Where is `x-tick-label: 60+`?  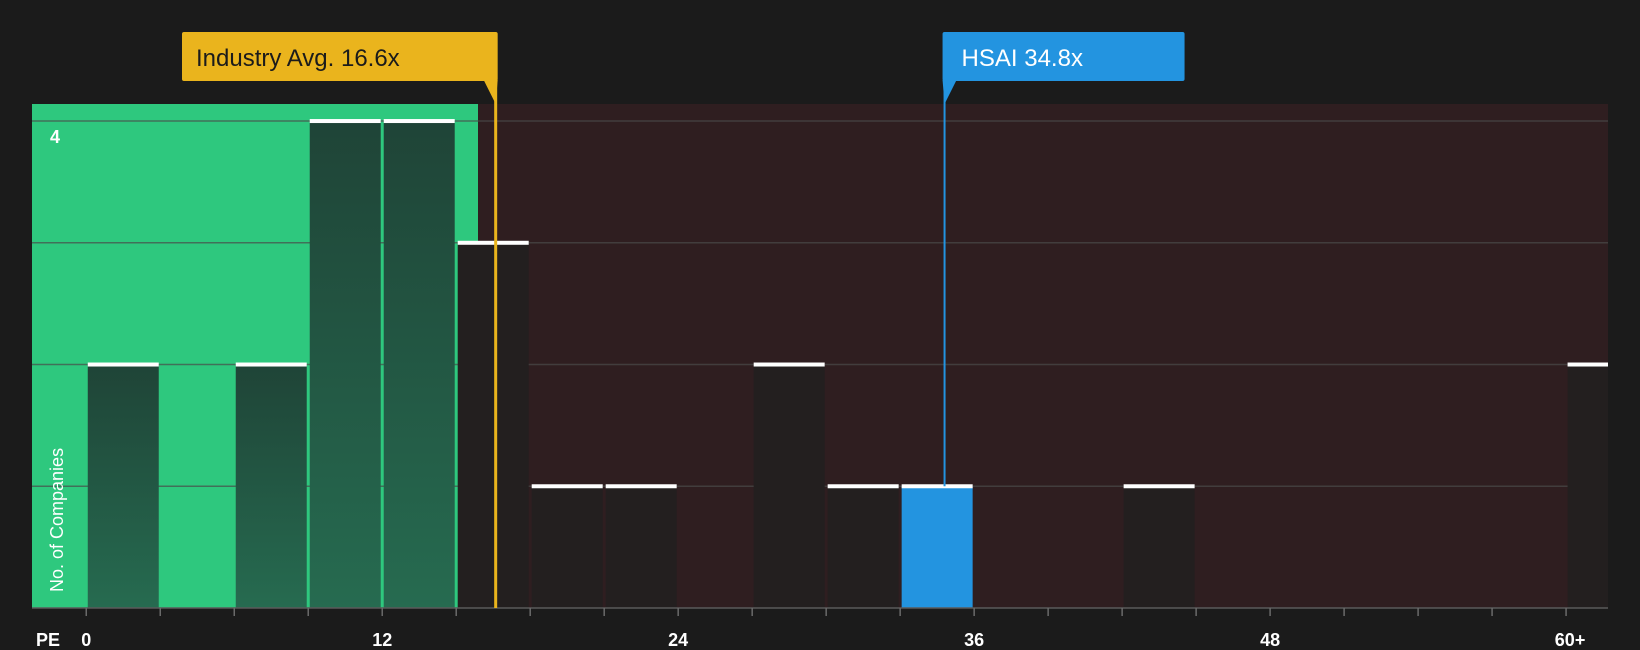
x-tick-label: 60+ is located at coordinates (1570, 640).